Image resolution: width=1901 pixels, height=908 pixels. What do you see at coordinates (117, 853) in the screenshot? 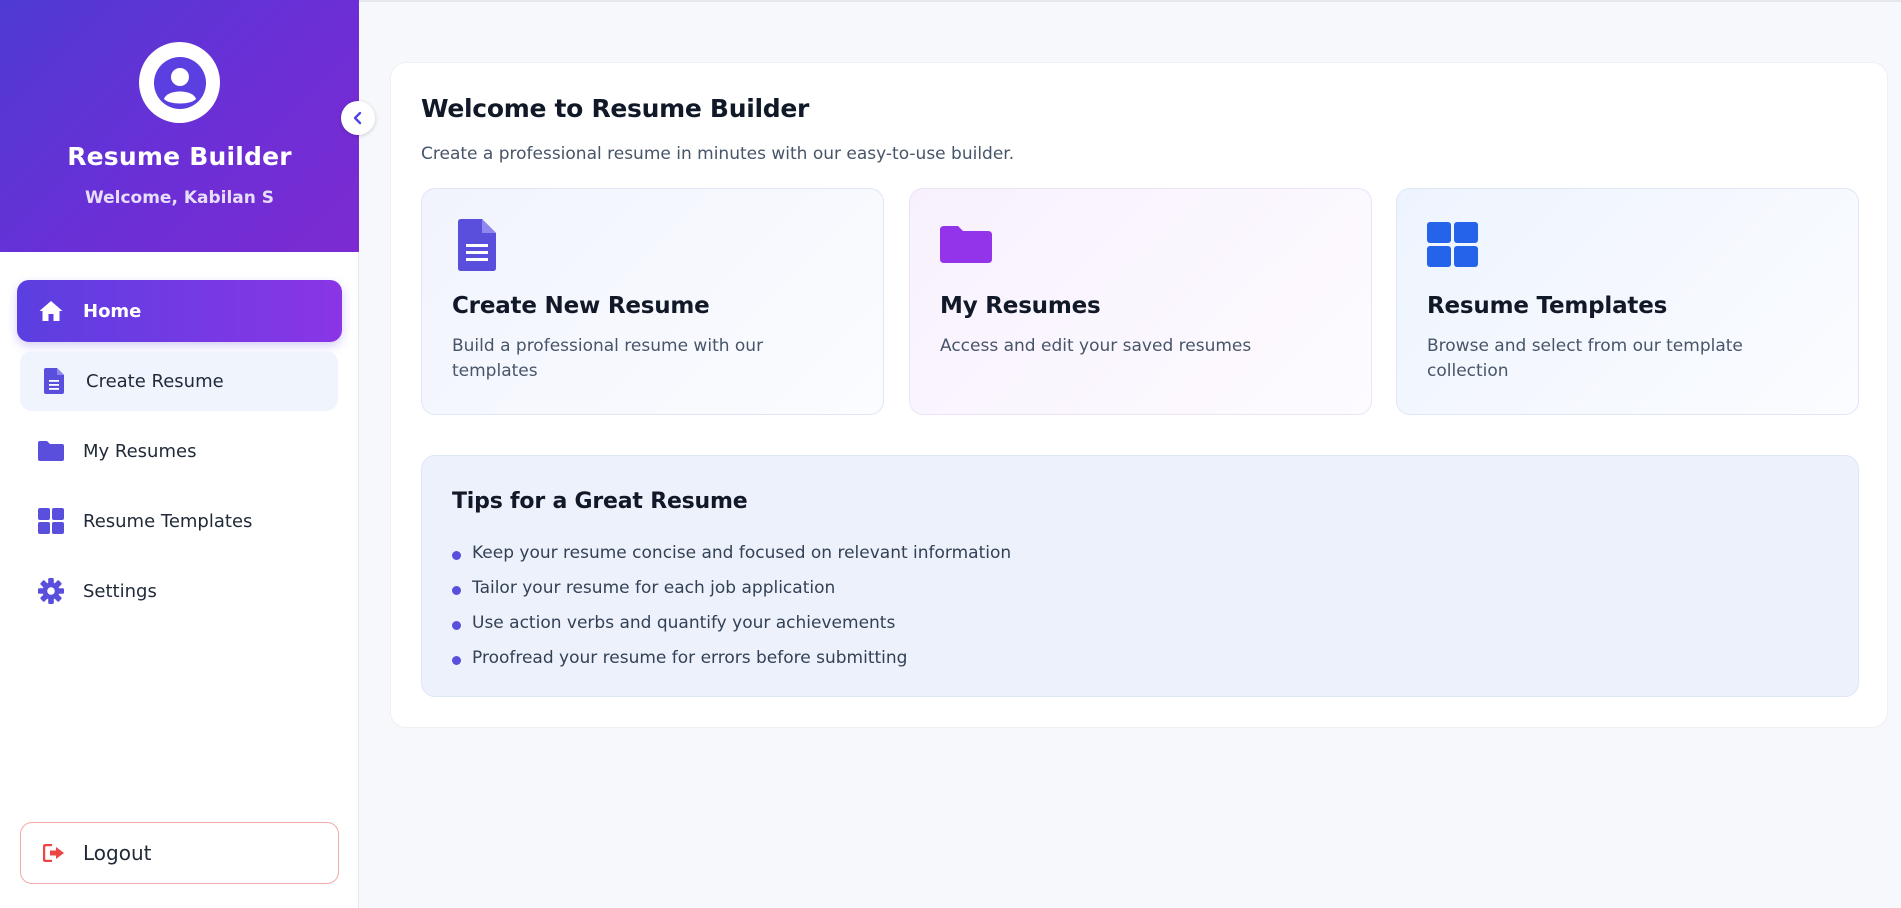
I see `logout-label: Logout` at bounding box center [117, 853].